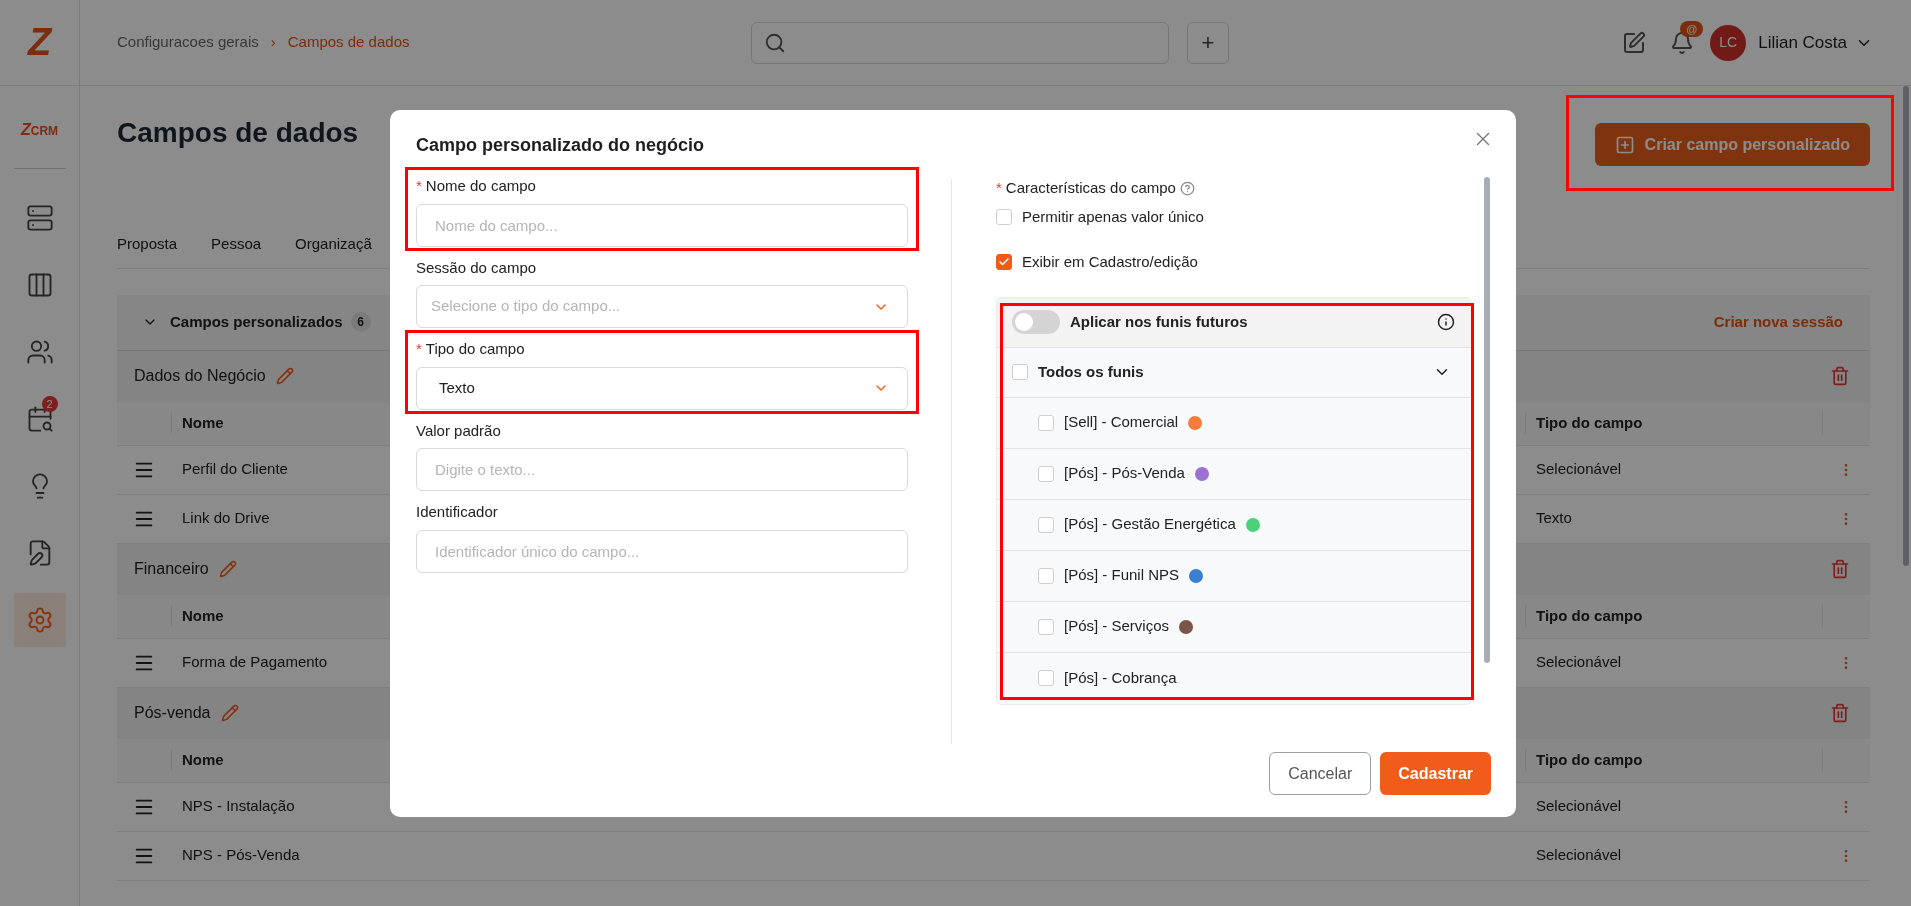  I want to click on help-icon, so click(1187, 188).